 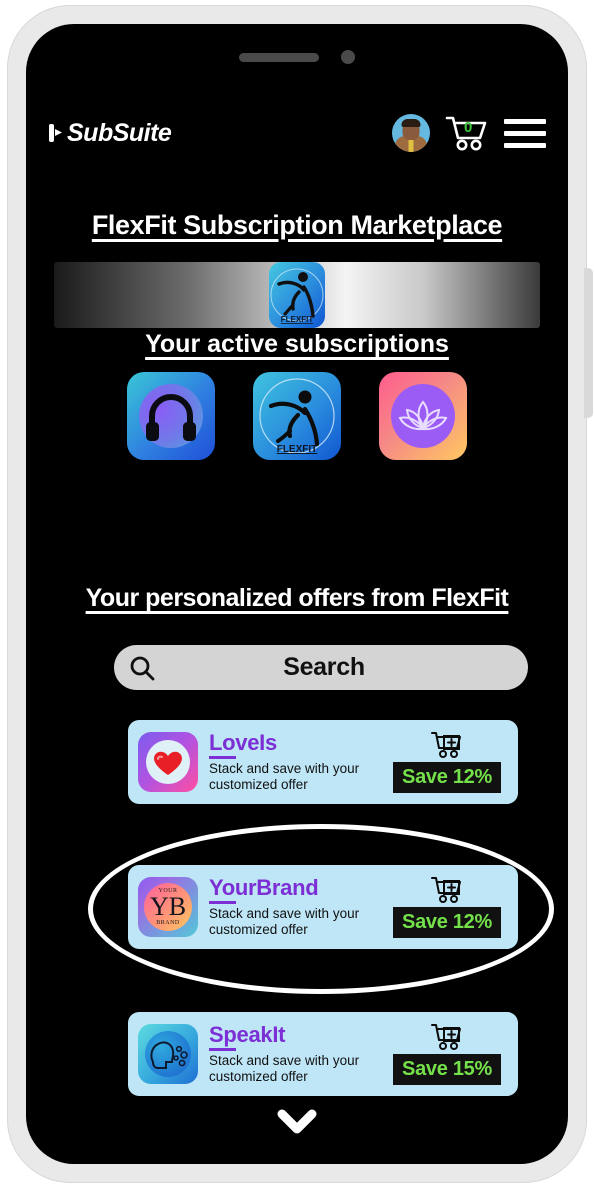 What do you see at coordinates (142, 668) in the screenshot?
I see `search-icon` at bounding box center [142, 668].